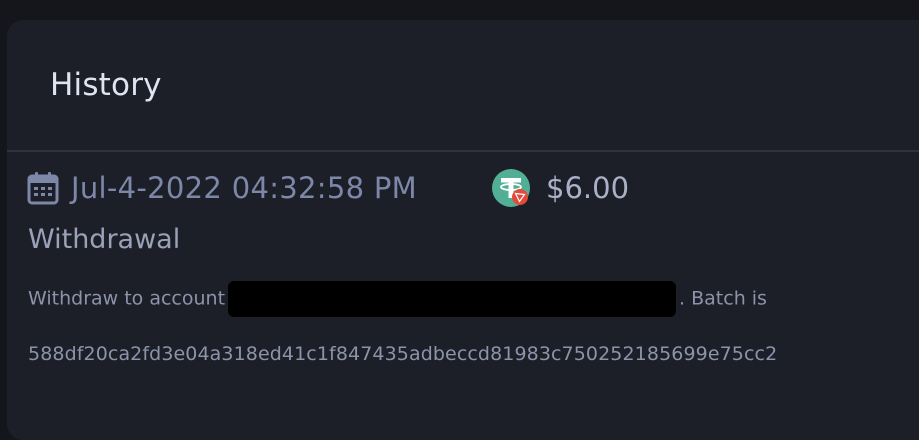 The image size is (919, 440). I want to click on description-prefix: Withdraw to account, so click(127, 298).